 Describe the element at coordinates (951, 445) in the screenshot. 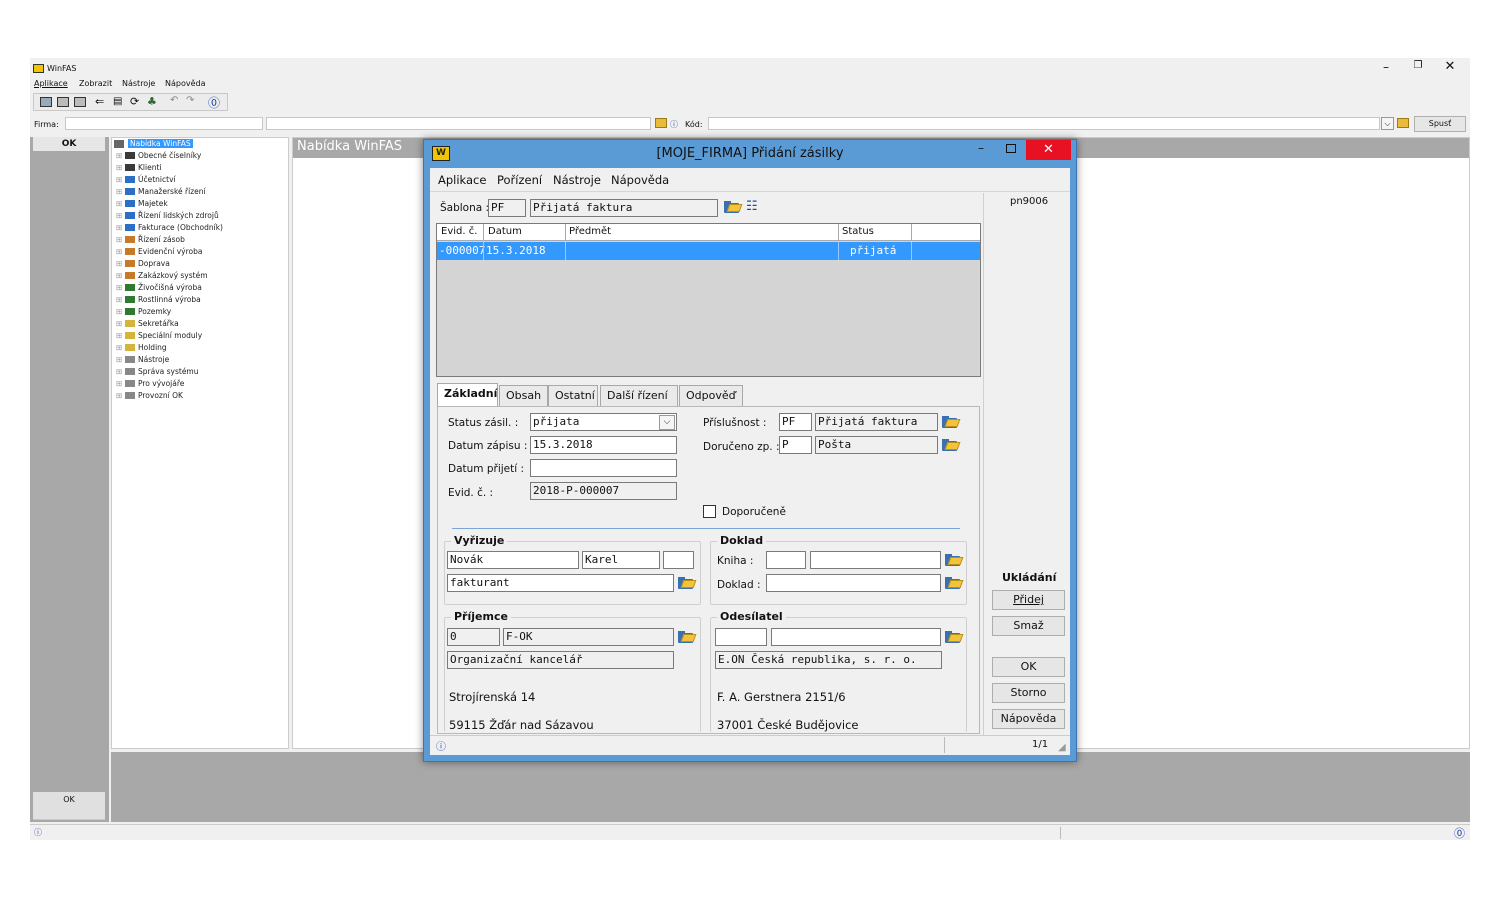

I see `doruceno-folder-icon` at that location.